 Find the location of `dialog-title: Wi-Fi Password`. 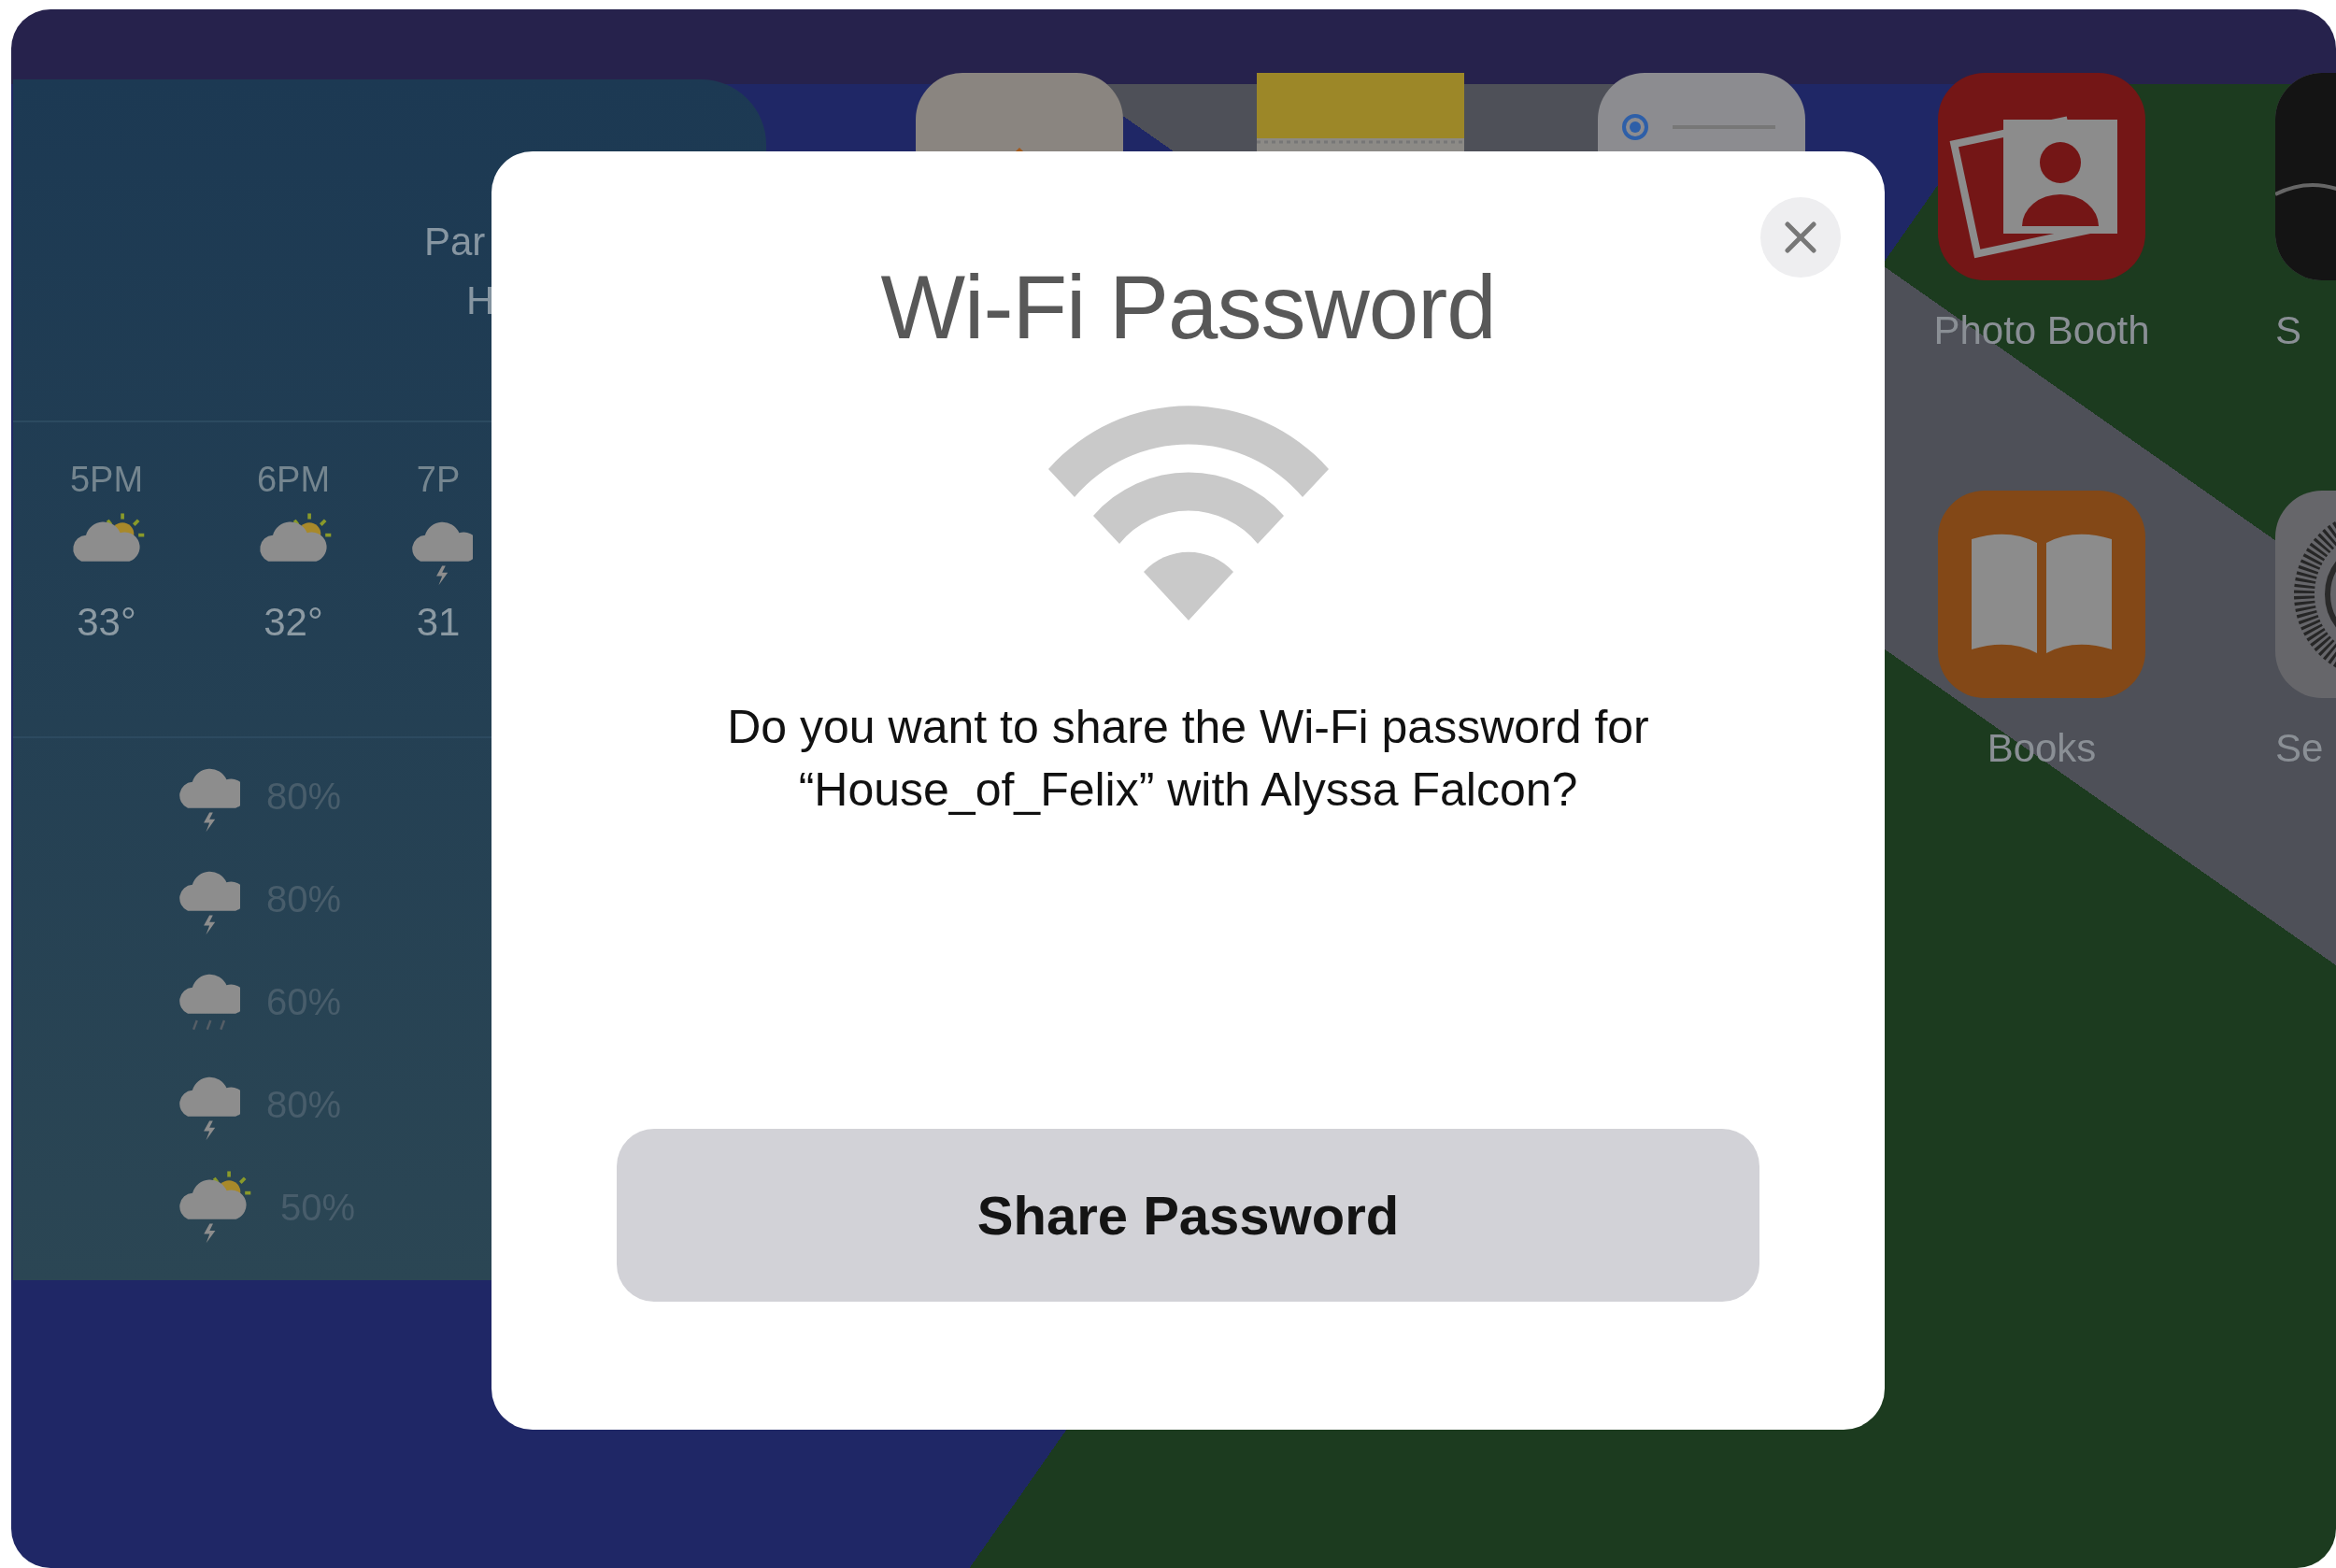

dialog-title: Wi-Fi Password is located at coordinates (1188, 307).